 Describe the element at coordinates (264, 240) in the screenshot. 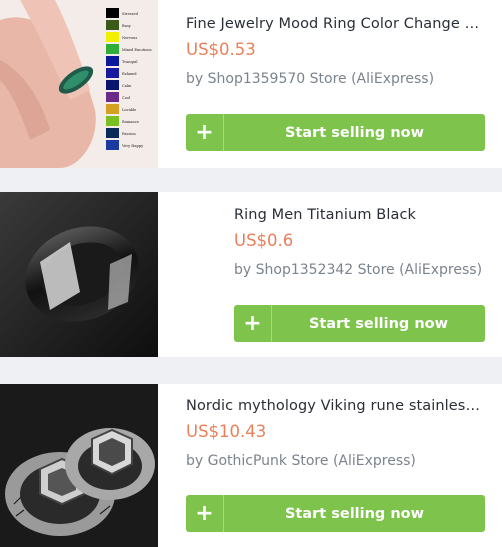

I see `product-price: US$0.6` at that location.